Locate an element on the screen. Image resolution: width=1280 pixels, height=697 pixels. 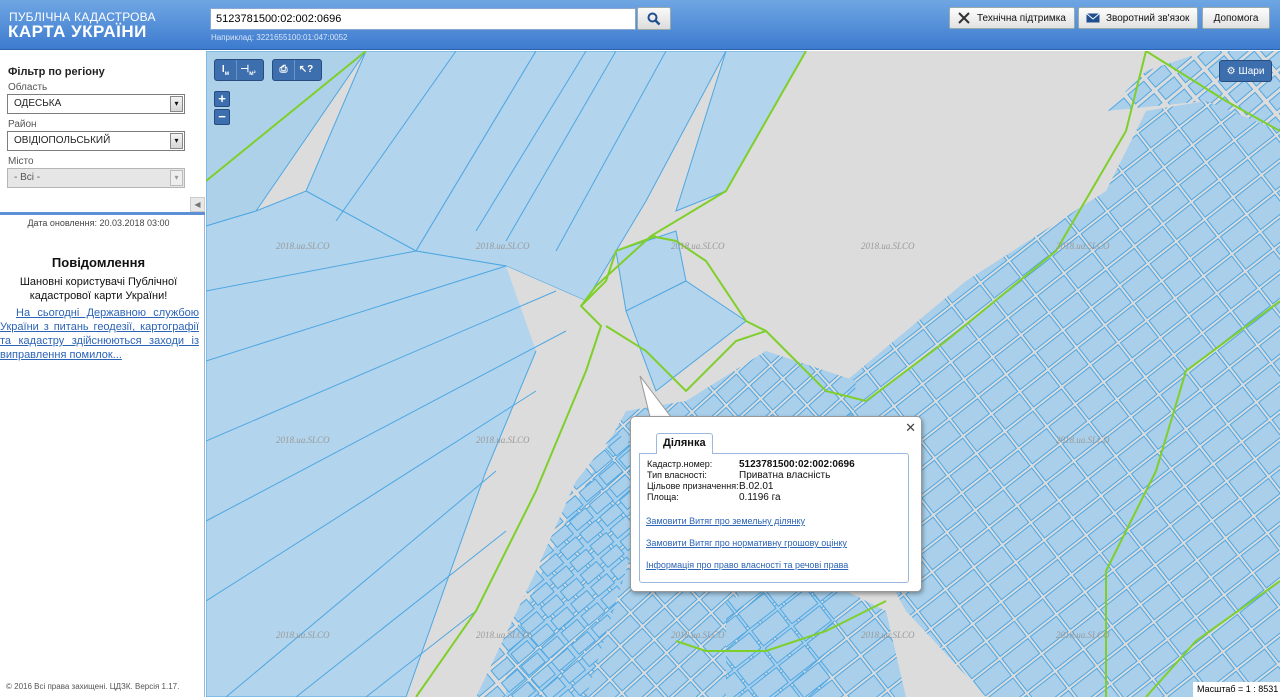
info-value: 0.1196 га is located at coordinates (760, 497).